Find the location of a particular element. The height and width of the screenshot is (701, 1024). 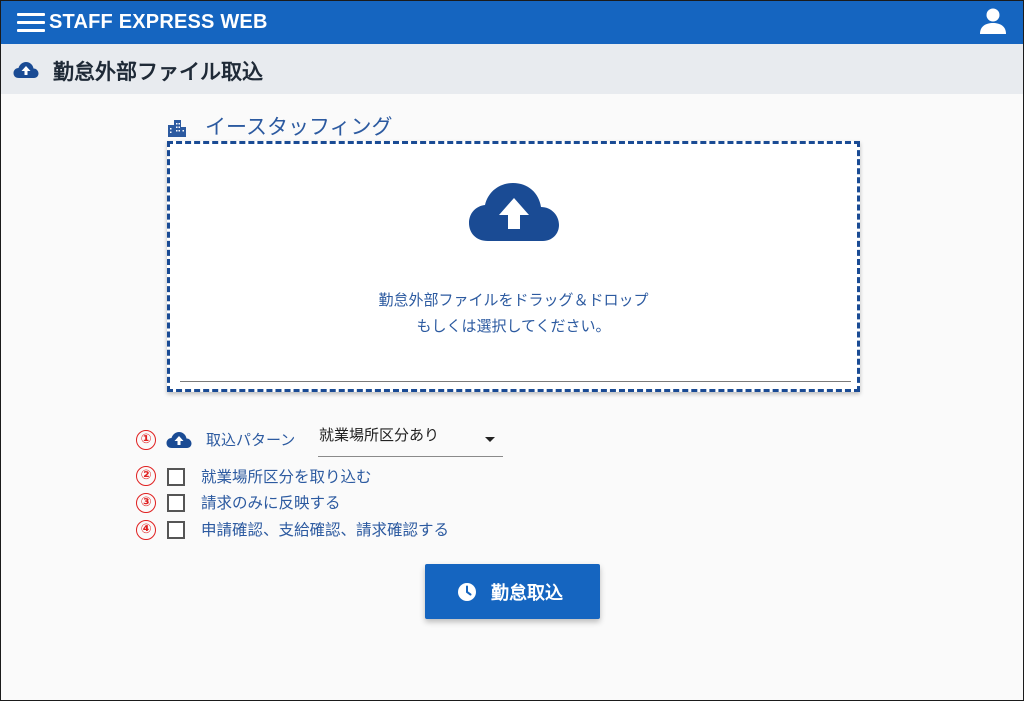

marker-number: ② is located at coordinates (146, 476).